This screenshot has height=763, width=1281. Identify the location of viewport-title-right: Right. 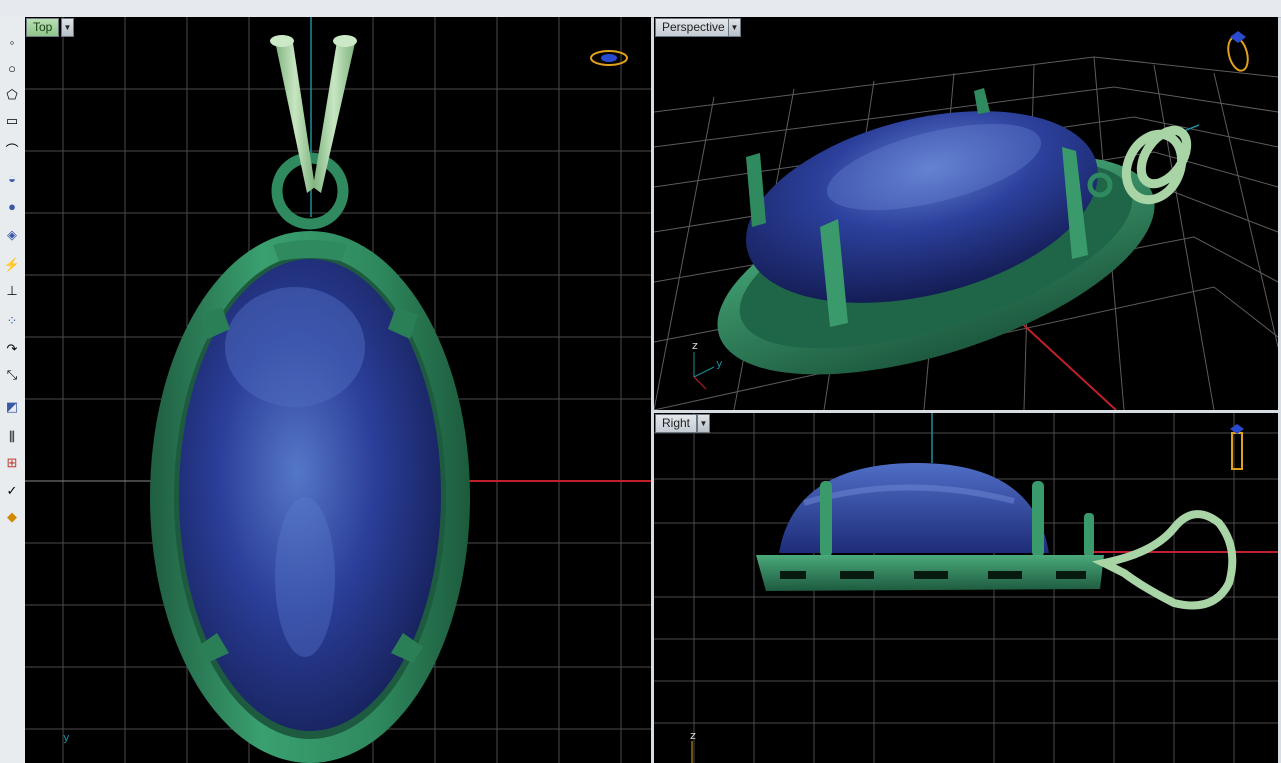
(676, 423).